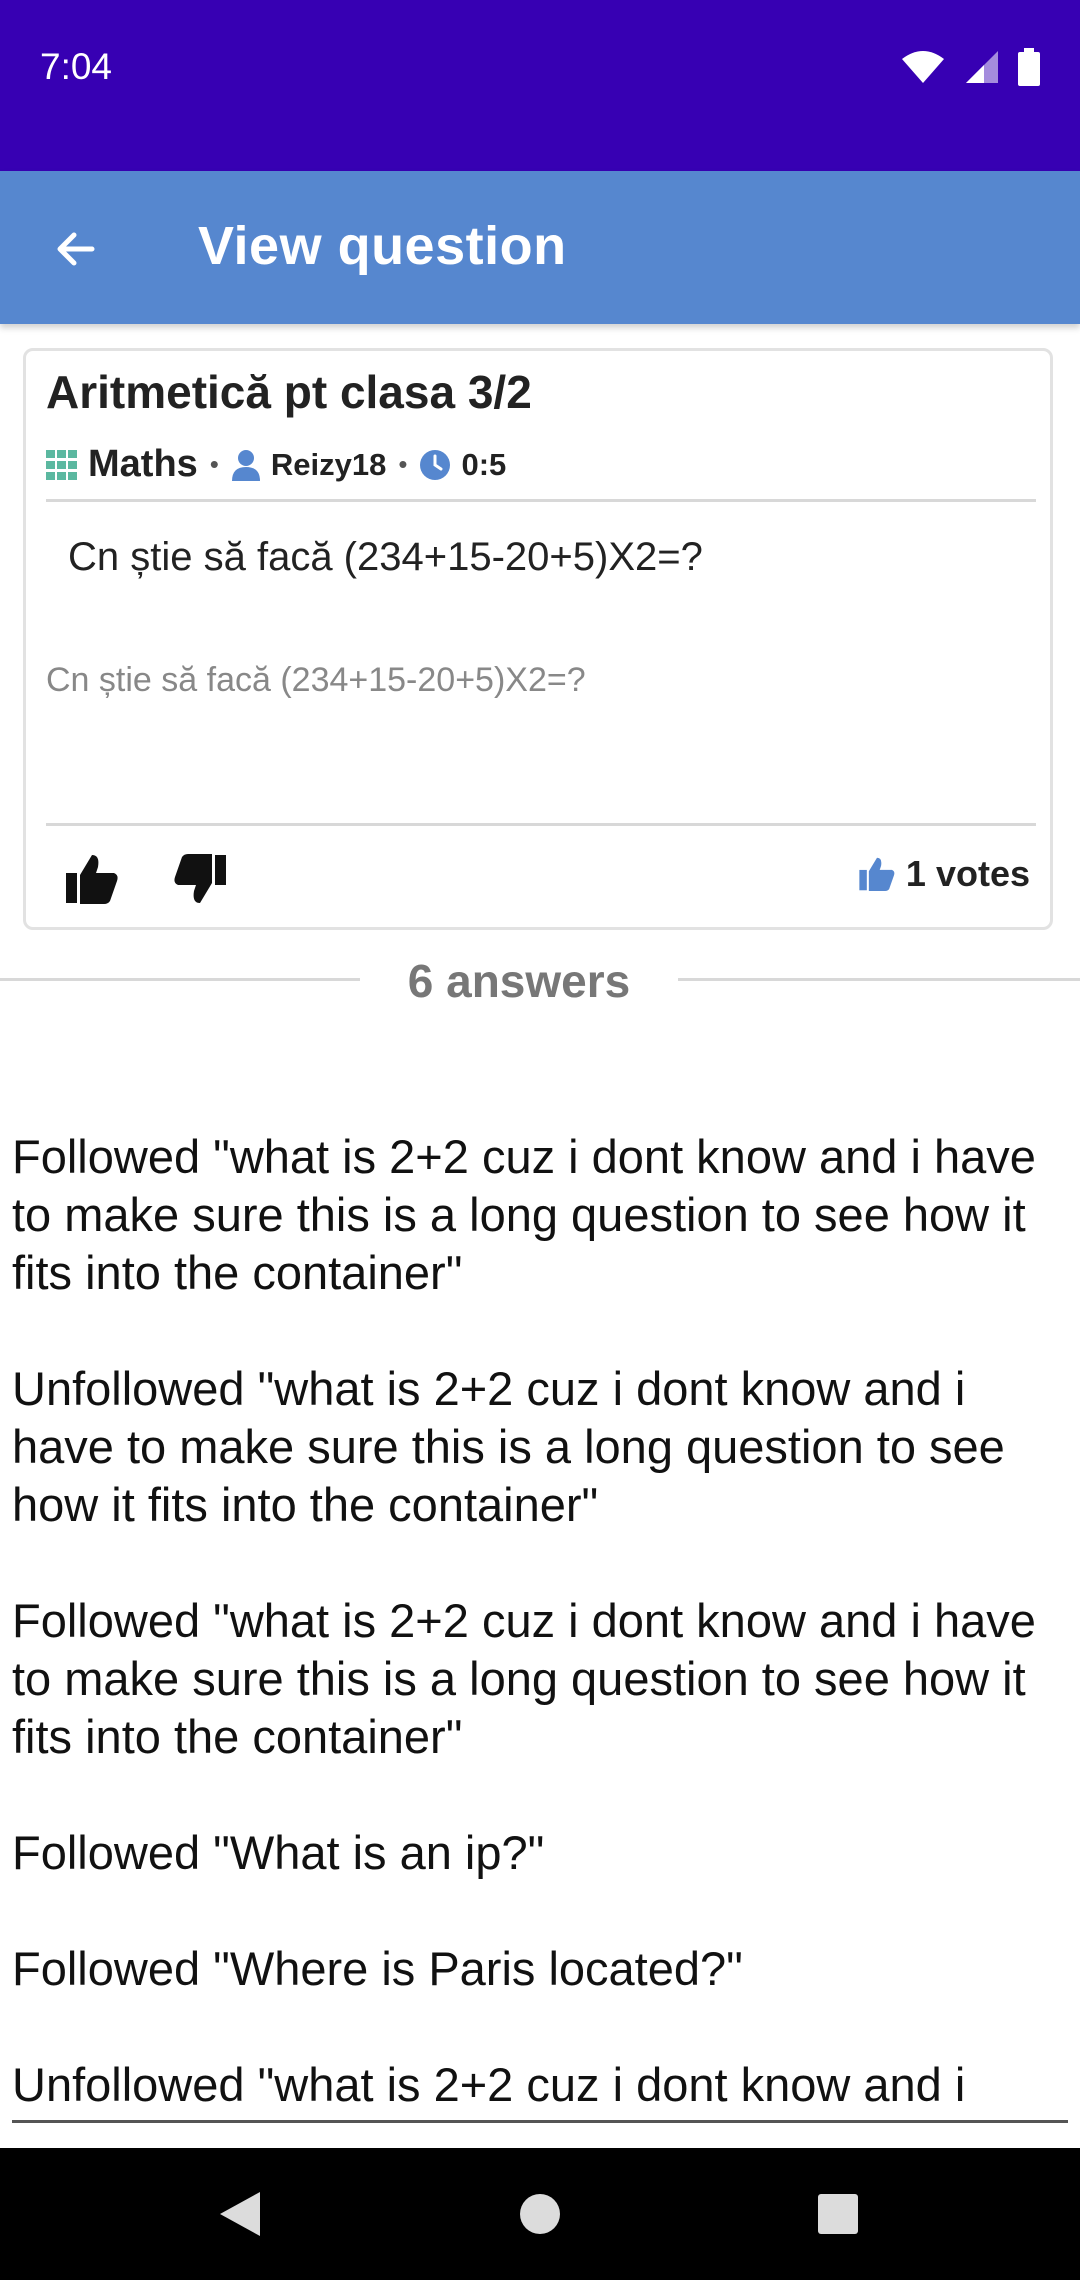 The height and width of the screenshot is (2280, 1080). What do you see at coordinates (1029, 67) in the screenshot?
I see `battery-icon` at bounding box center [1029, 67].